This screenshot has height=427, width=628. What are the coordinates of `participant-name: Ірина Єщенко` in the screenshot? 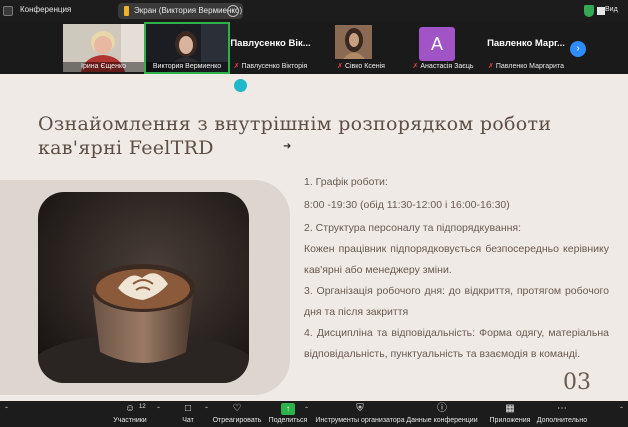 It's located at (103, 67).